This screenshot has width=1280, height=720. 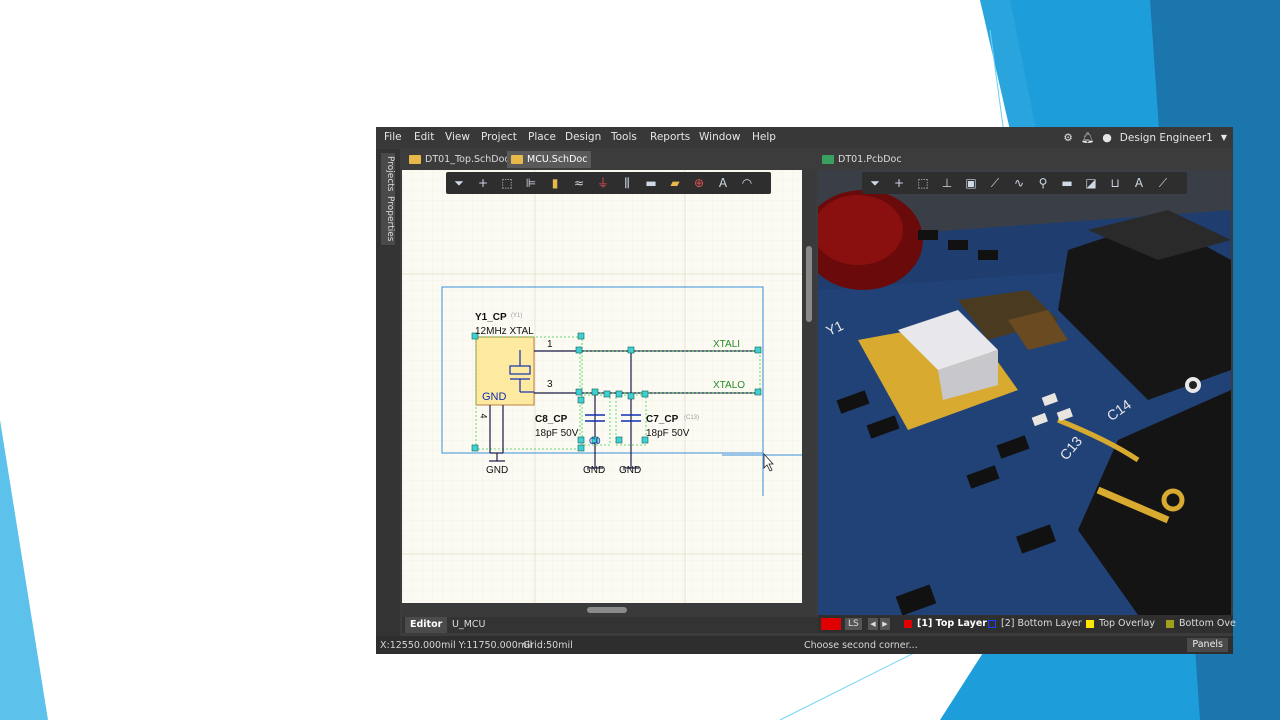 I want to click on editor-tabs: Editor U_MCU, so click(x=610, y=625).